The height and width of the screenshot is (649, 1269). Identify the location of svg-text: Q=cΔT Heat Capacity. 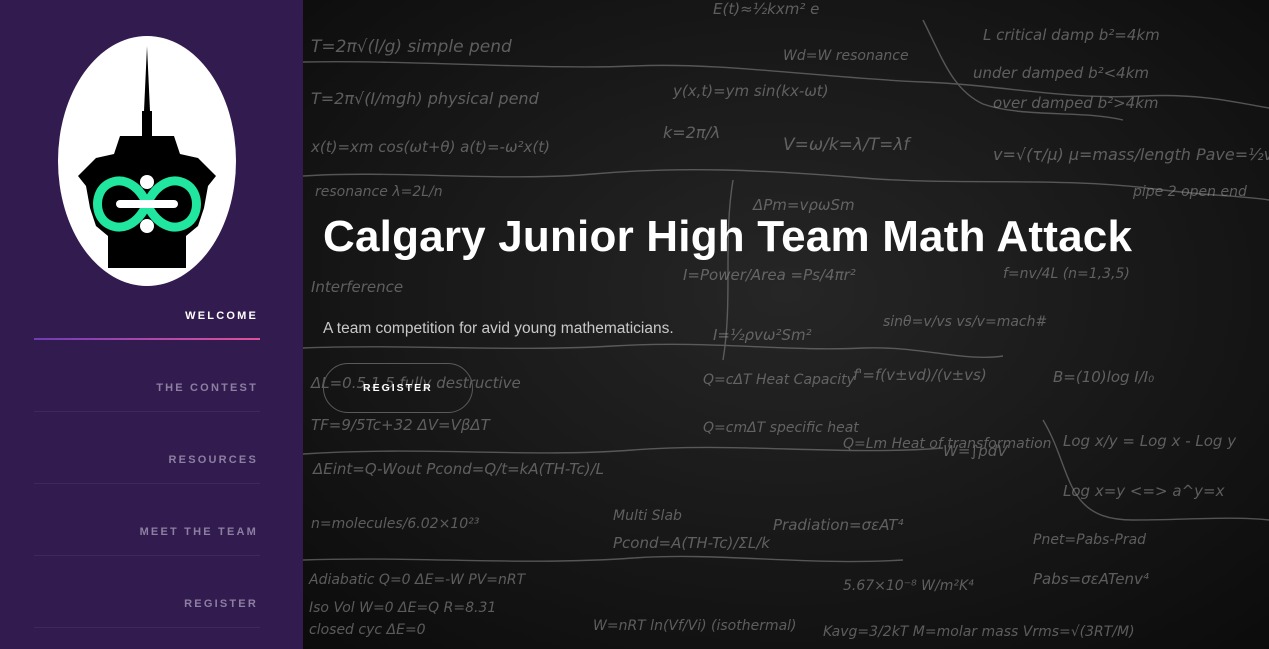
(779, 380).